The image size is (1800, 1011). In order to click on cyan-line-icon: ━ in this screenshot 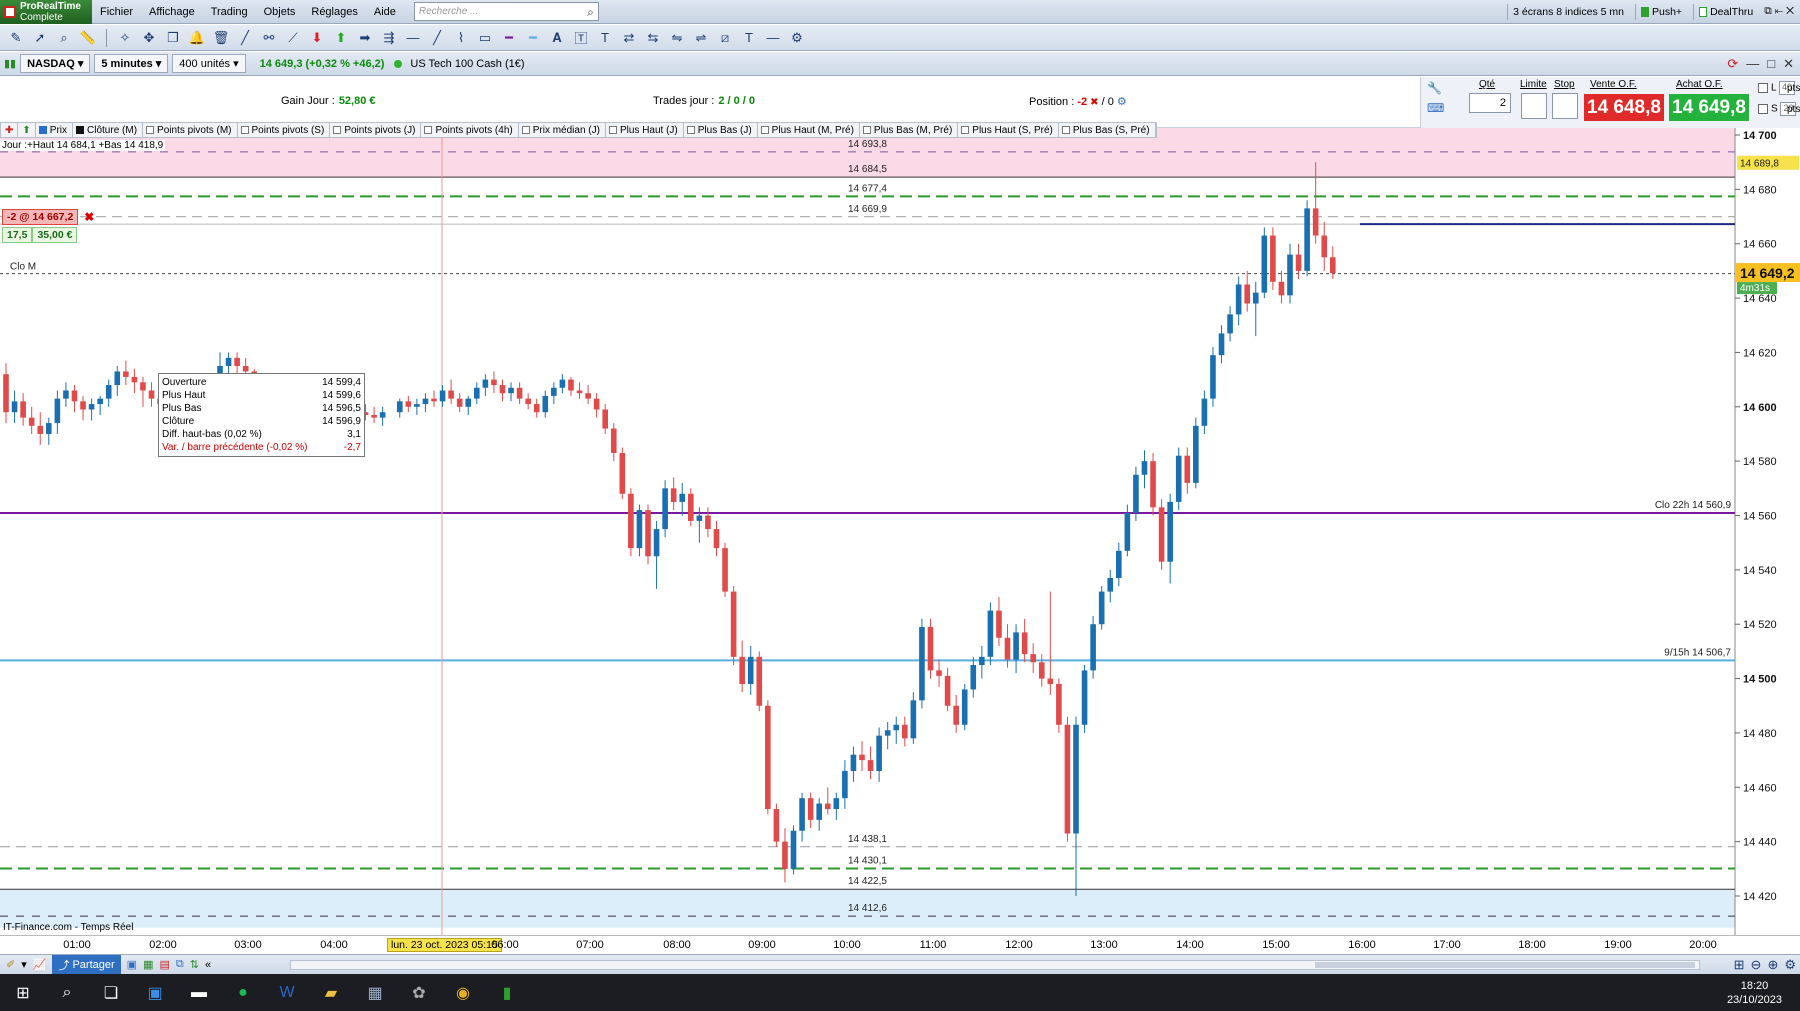, I will do `click(533, 38)`.